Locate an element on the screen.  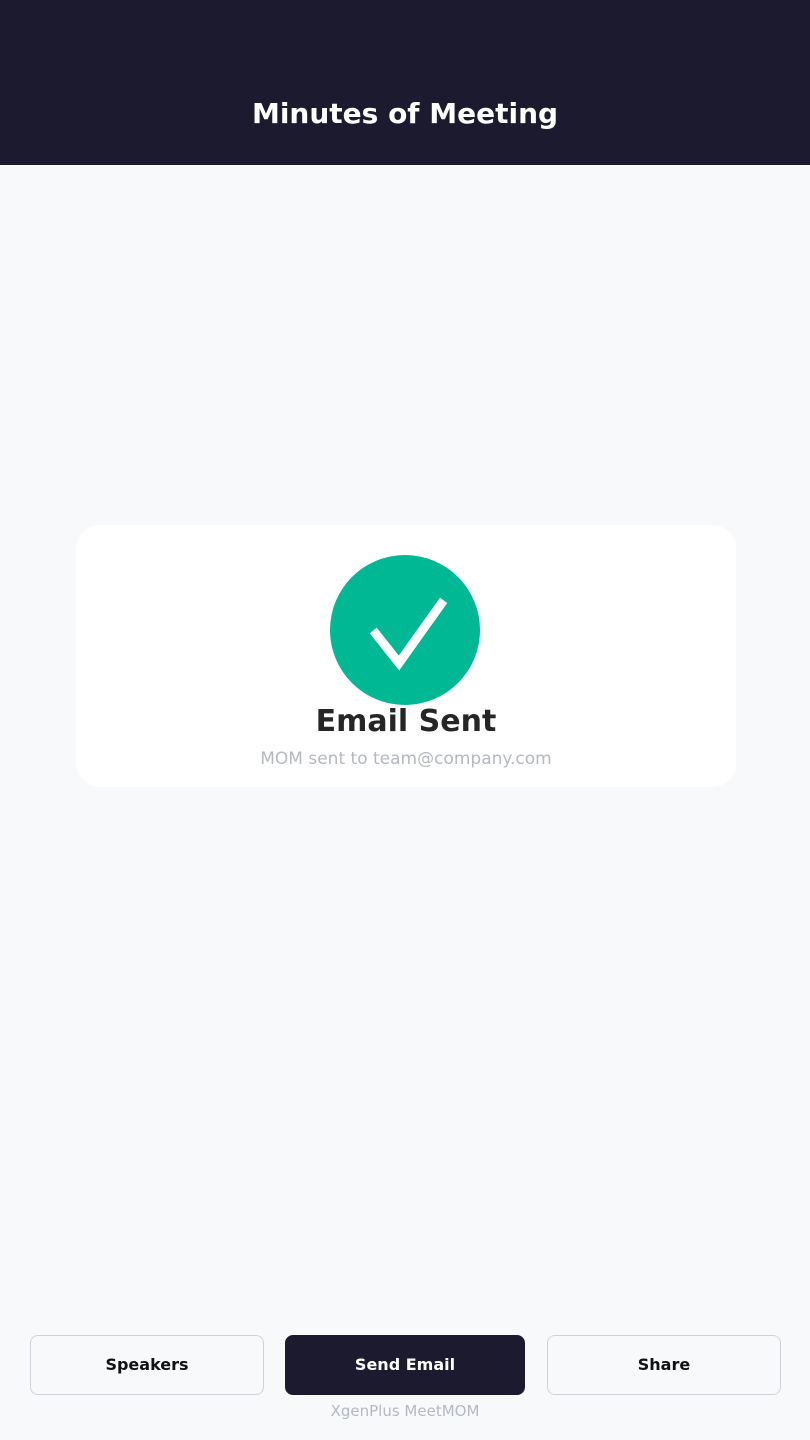
status-title: Email Sent is located at coordinates (406, 721).